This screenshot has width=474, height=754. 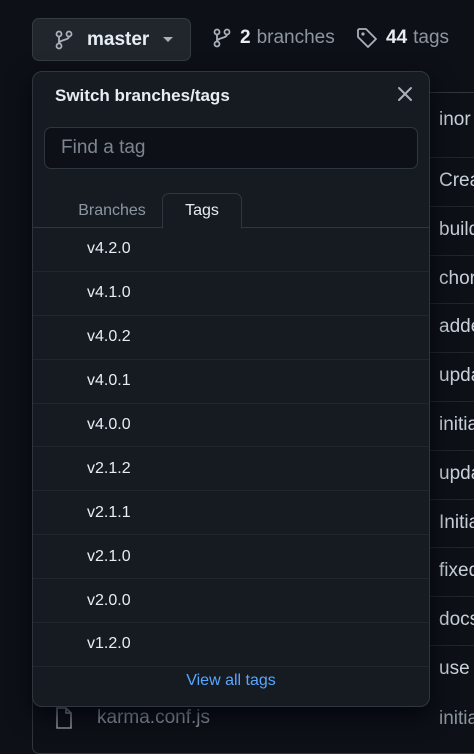 I want to click on commit-message: initia, so click(x=456, y=425).